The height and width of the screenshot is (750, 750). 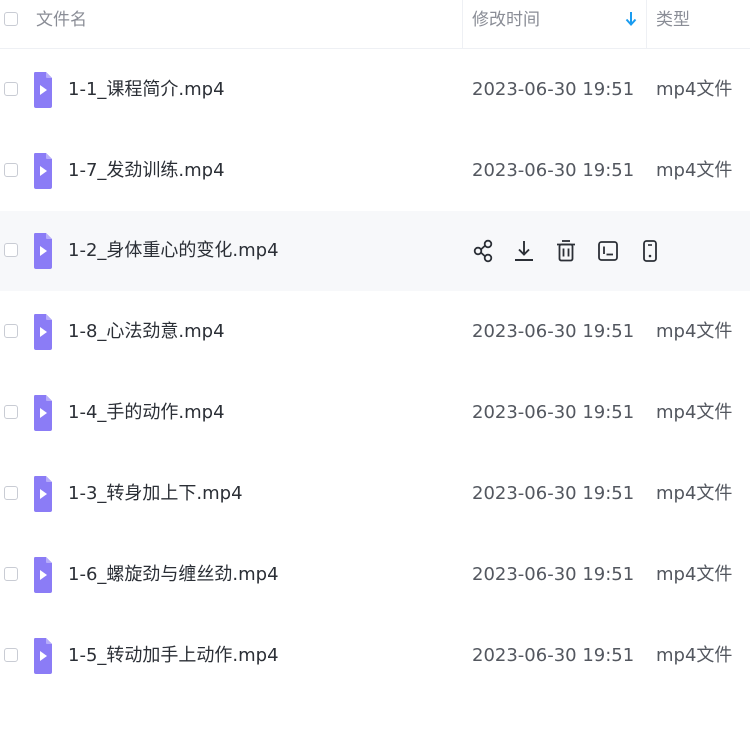 I want to click on column-header-name: 文件名, so click(x=61, y=24).